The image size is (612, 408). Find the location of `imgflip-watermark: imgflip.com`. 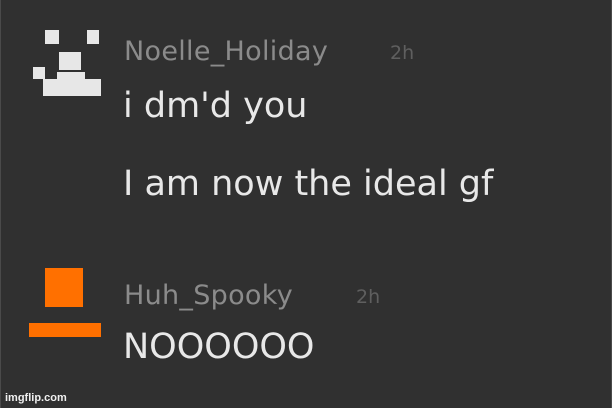

imgflip-watermark: imgflip.com is located at coordinates (36, 398).